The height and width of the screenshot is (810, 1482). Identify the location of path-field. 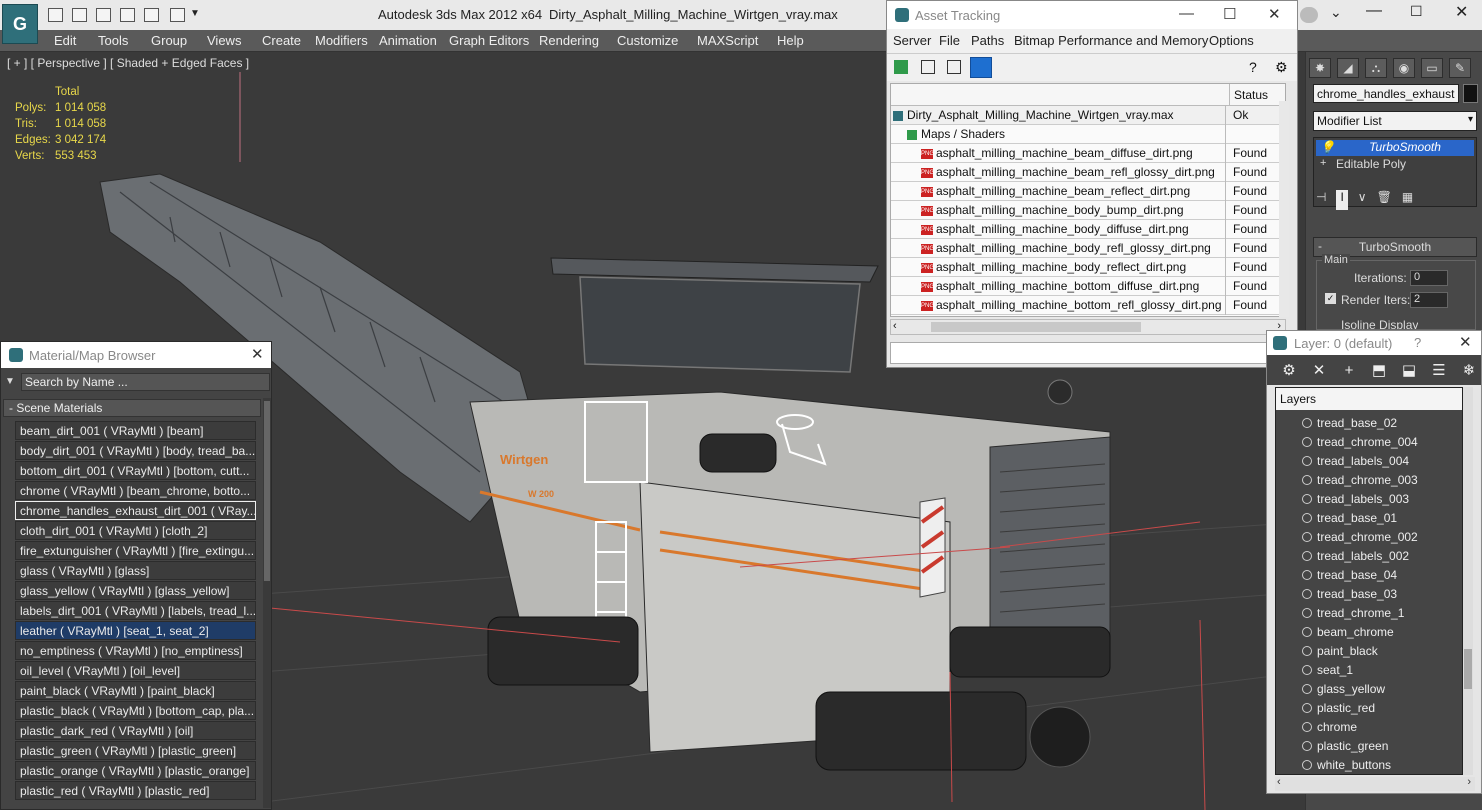
(1088, 353).